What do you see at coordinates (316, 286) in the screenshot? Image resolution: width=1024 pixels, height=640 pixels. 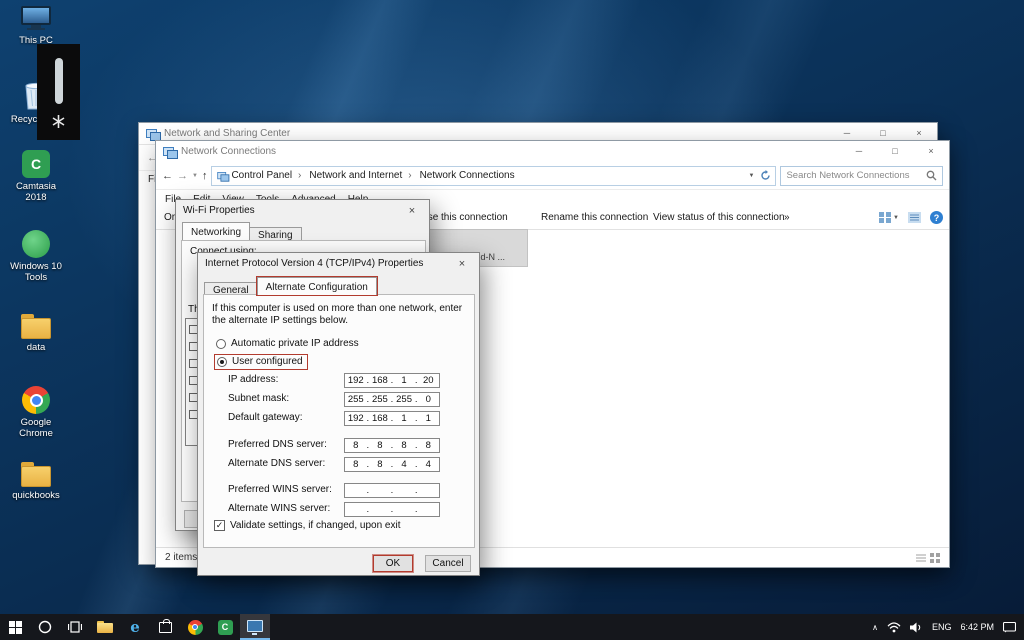 I see `tab-alternate-configuration: Alternate Configuration` at bounding box center [316, 286].